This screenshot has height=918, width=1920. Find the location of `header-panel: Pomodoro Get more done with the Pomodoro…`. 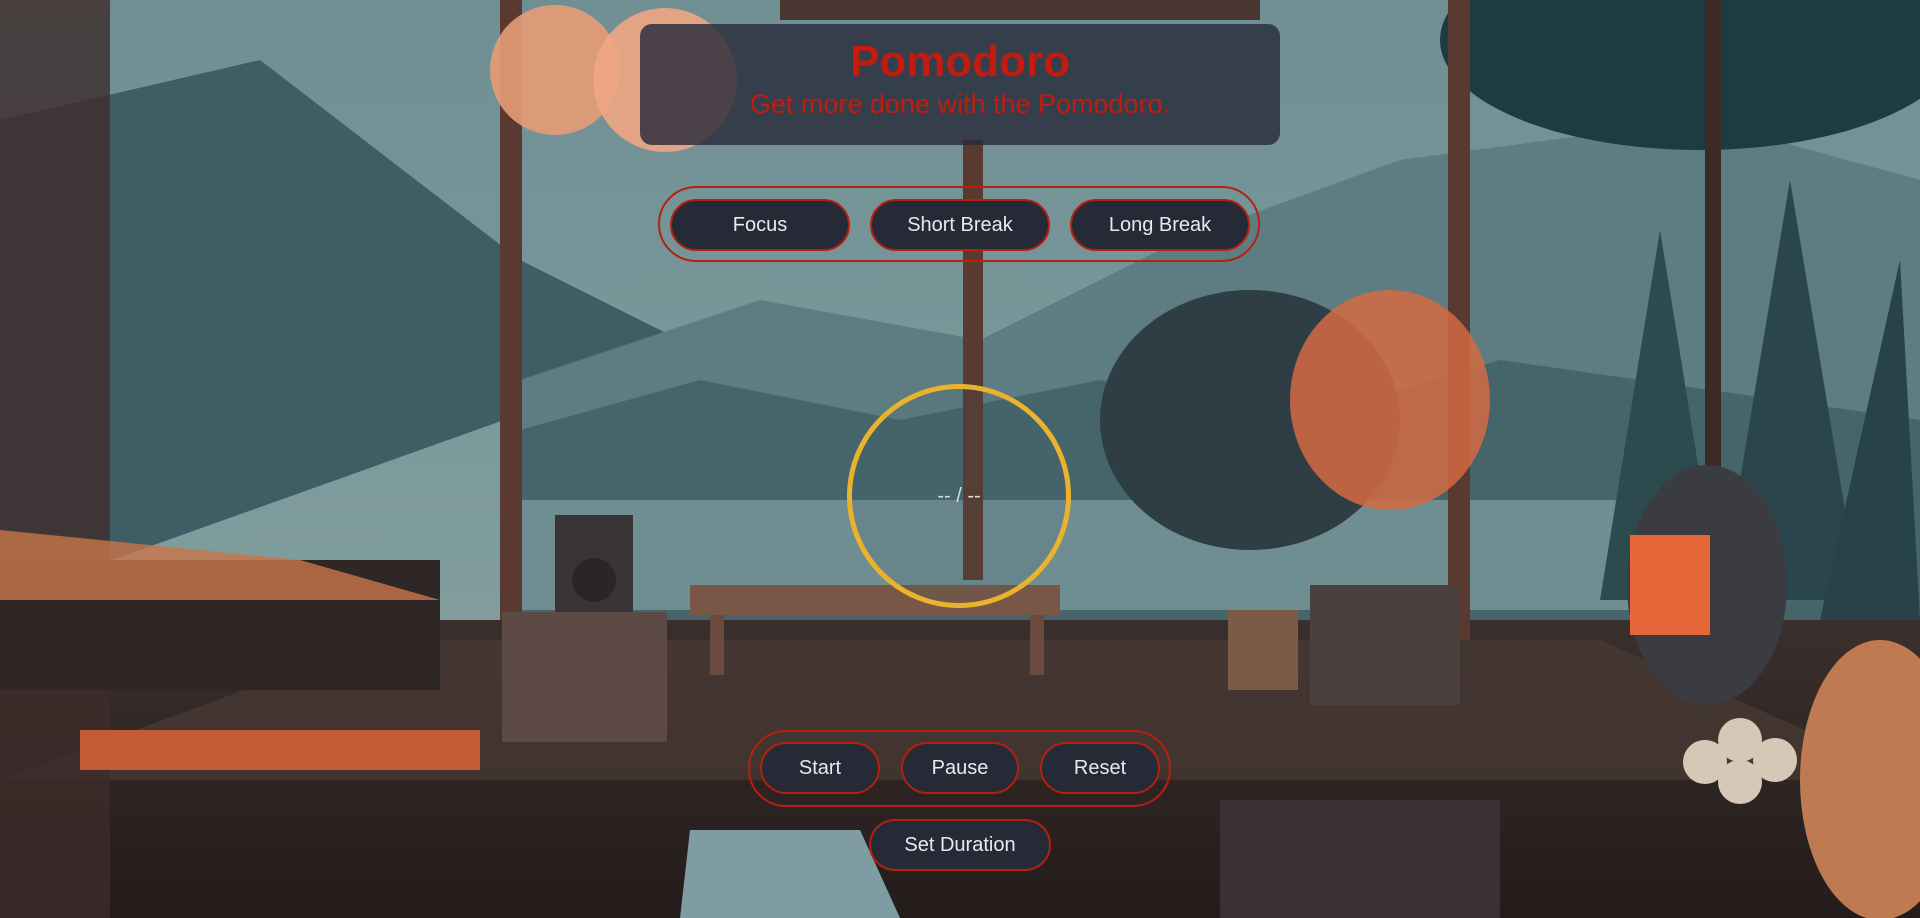

header-panel: Pomodoro Get more done with the Pomodoro… is located at coordinates (960, 84).